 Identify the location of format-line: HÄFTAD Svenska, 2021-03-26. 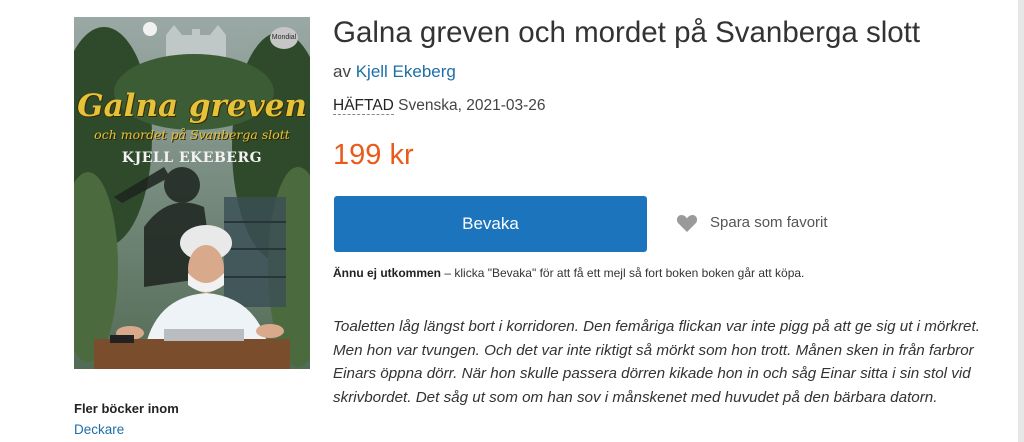
(439, 106).